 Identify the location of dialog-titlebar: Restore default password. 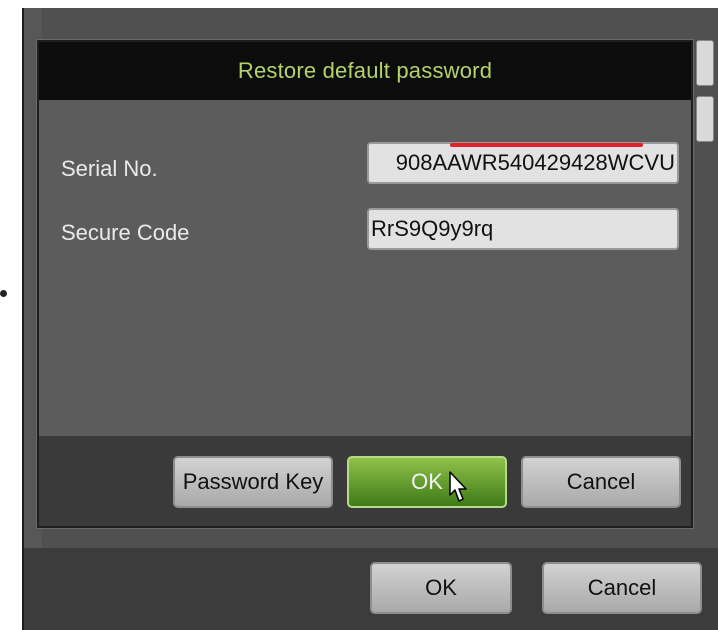
(365, 71).